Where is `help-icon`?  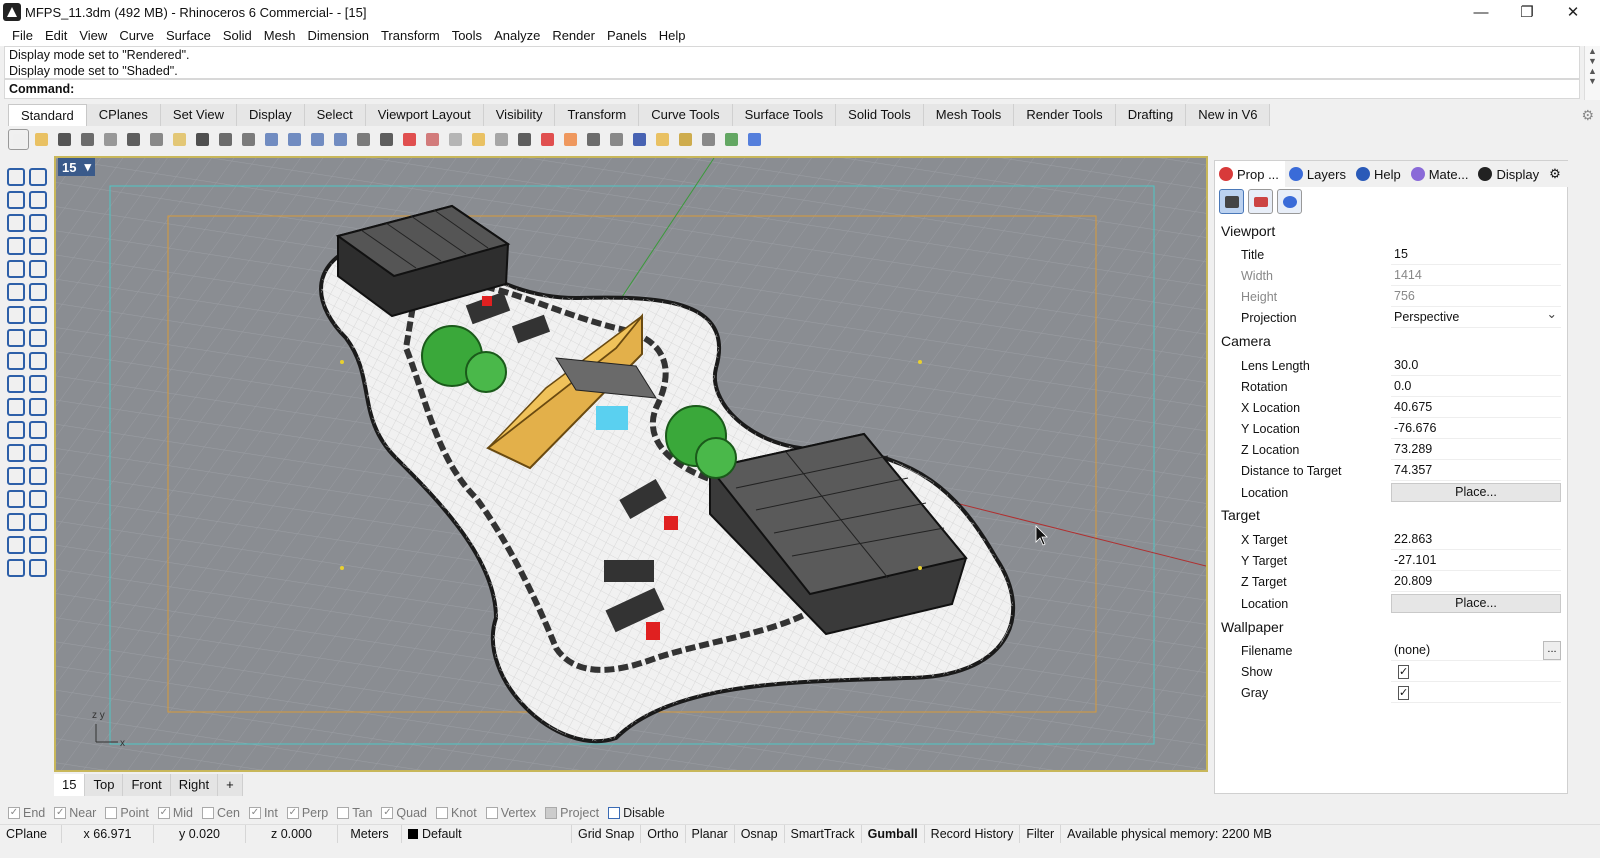
help-icon is located at coordinates (754, 139).